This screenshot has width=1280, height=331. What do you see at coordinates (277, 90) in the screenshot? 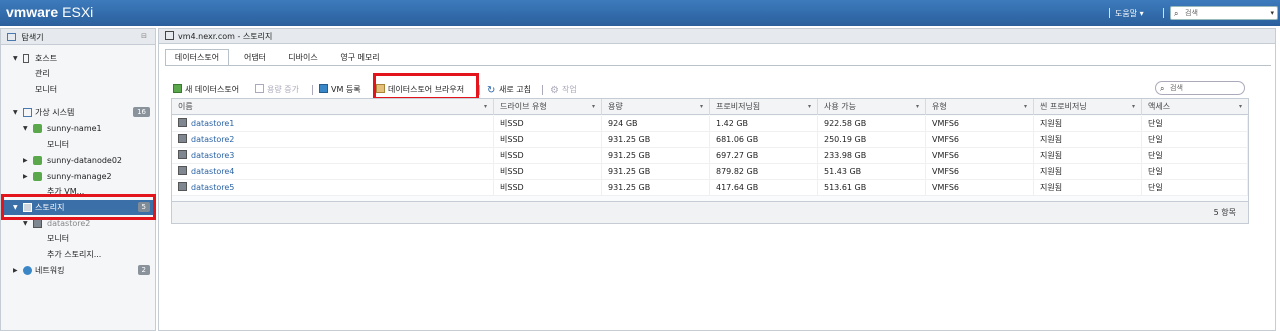
I see `increase-capacity-button: 용량 증가` at bounding box center [277, 90].